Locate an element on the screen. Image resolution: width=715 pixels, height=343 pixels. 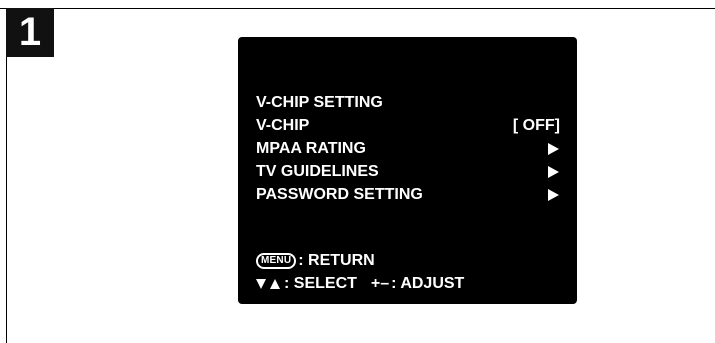
plus-minus-icon: +– is located at coordinates (380, 283).